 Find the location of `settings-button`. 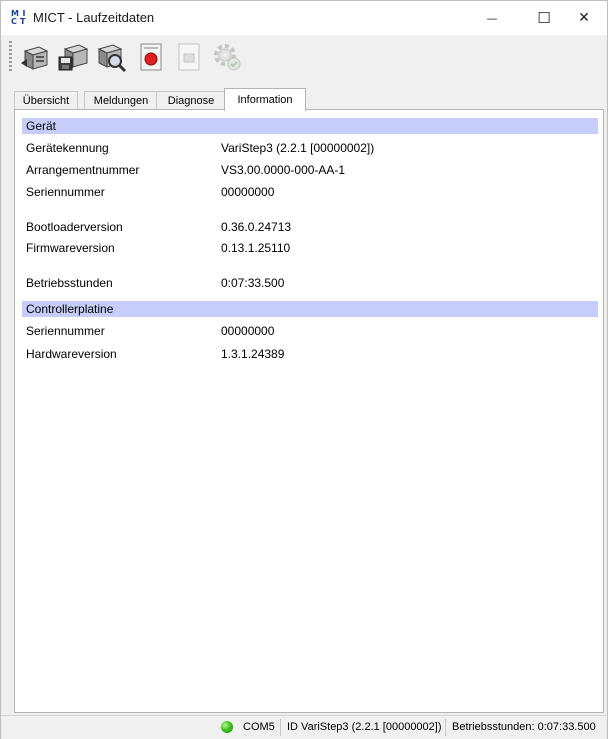

settings-button is located at coordinates (227, 57).